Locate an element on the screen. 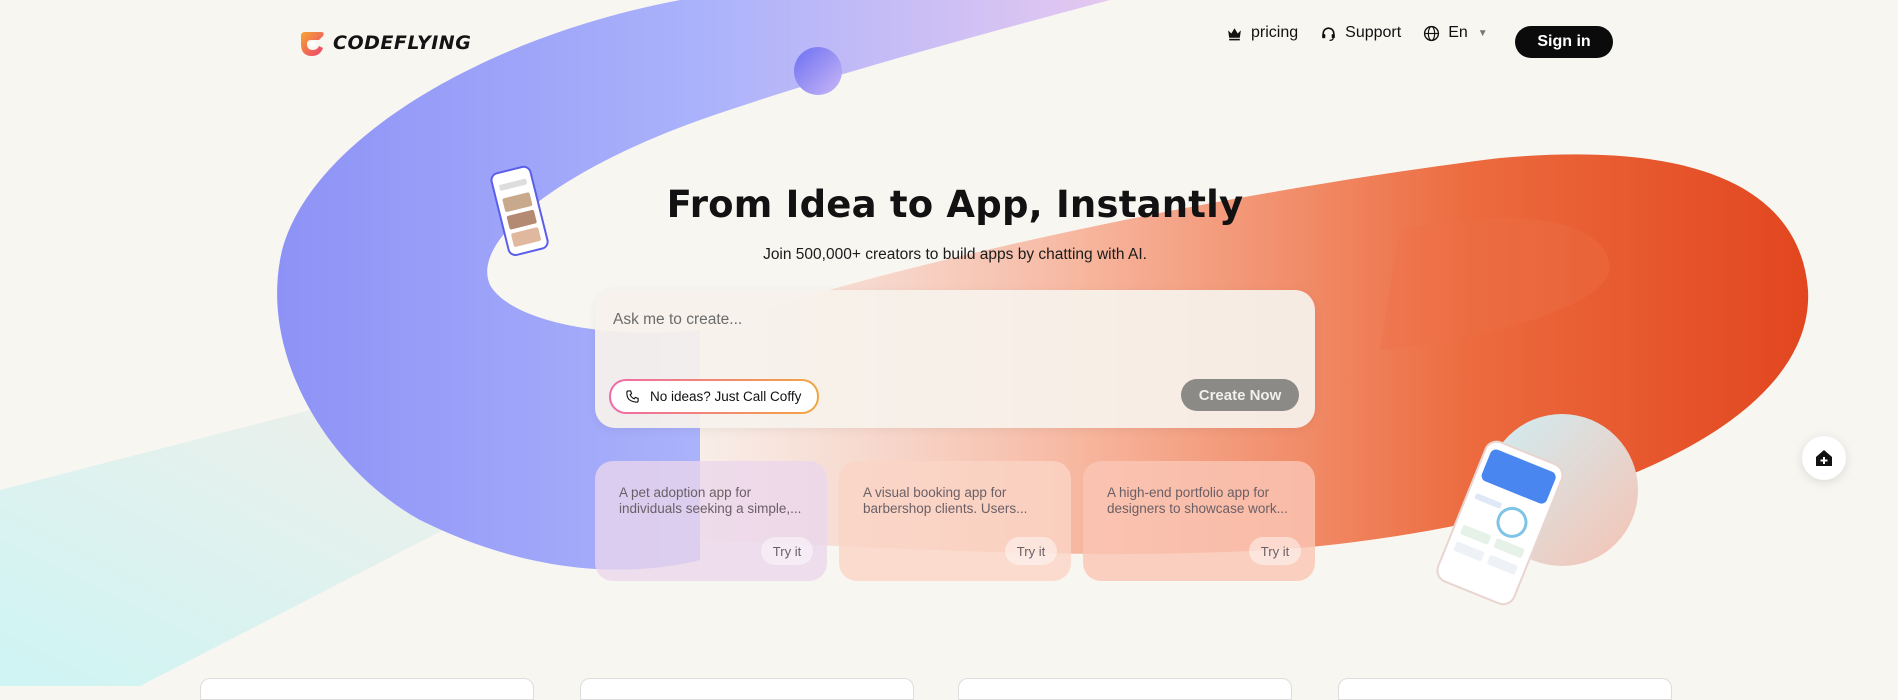 The height and width of the screenshot is (700, 1898). nav-pricing: pricing is located at coordinates (1262, 33).